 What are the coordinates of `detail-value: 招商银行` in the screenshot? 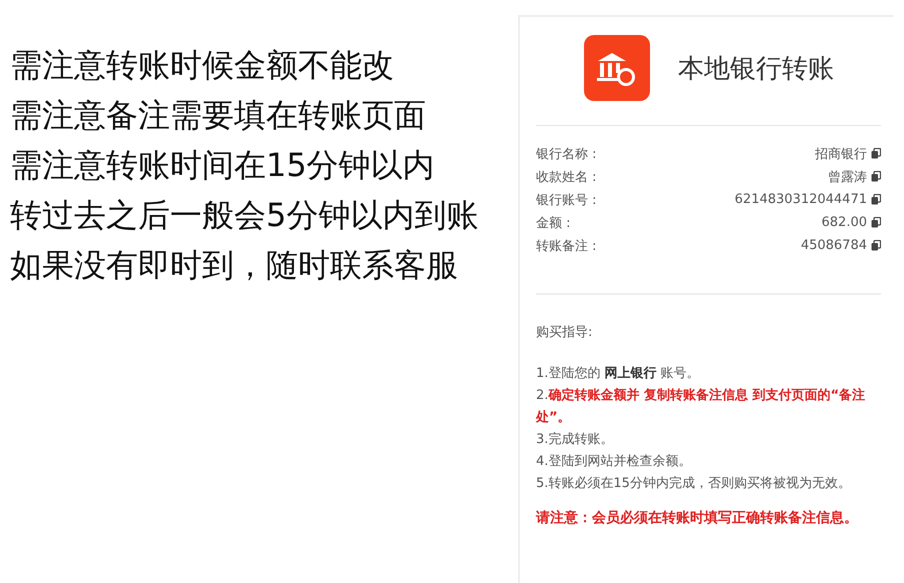 It's located at (841, 154).